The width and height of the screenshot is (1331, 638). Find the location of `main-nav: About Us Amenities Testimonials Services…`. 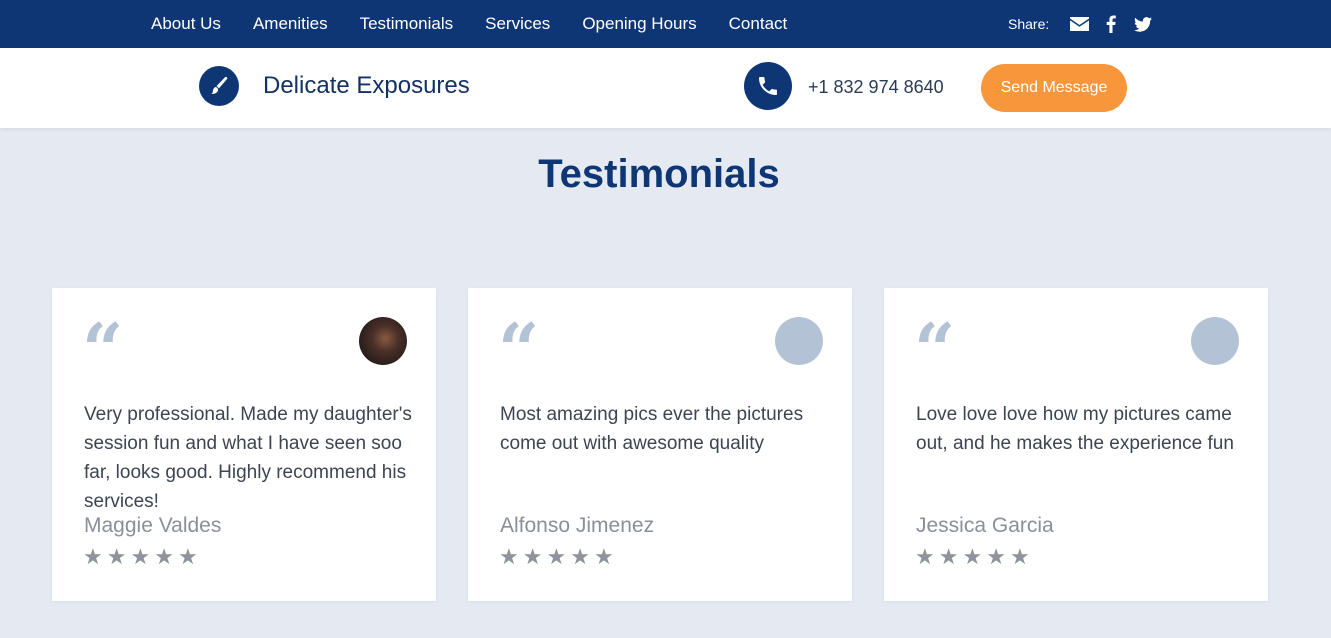

main-nav: About Us Amenities Testimonials Services… is located at coordinates (485, 24).